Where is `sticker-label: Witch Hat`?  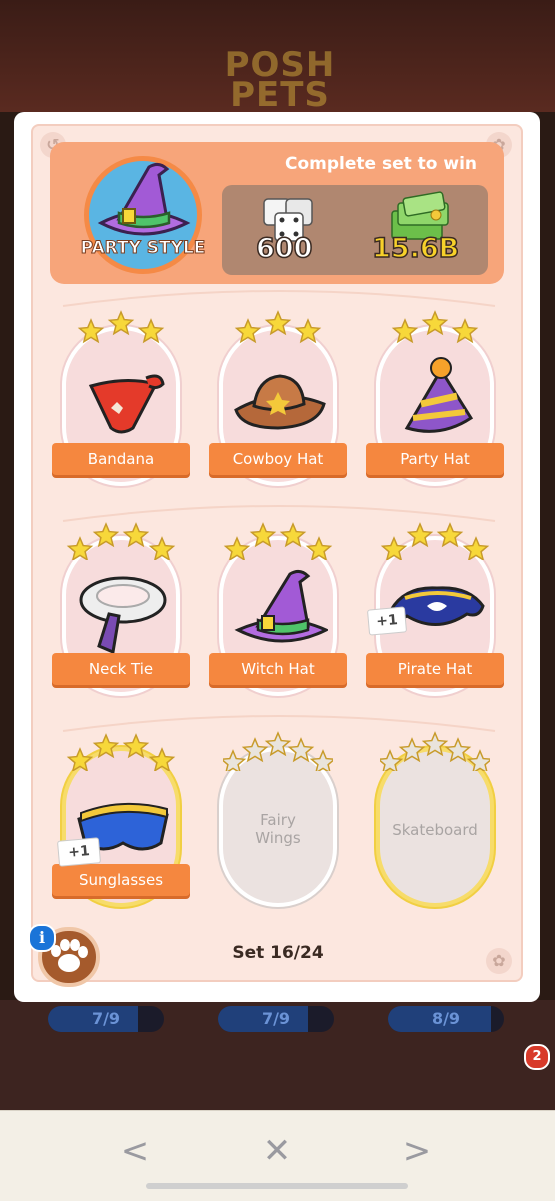
sticker-label: Witch Hat is located at coordinates (278, 669).